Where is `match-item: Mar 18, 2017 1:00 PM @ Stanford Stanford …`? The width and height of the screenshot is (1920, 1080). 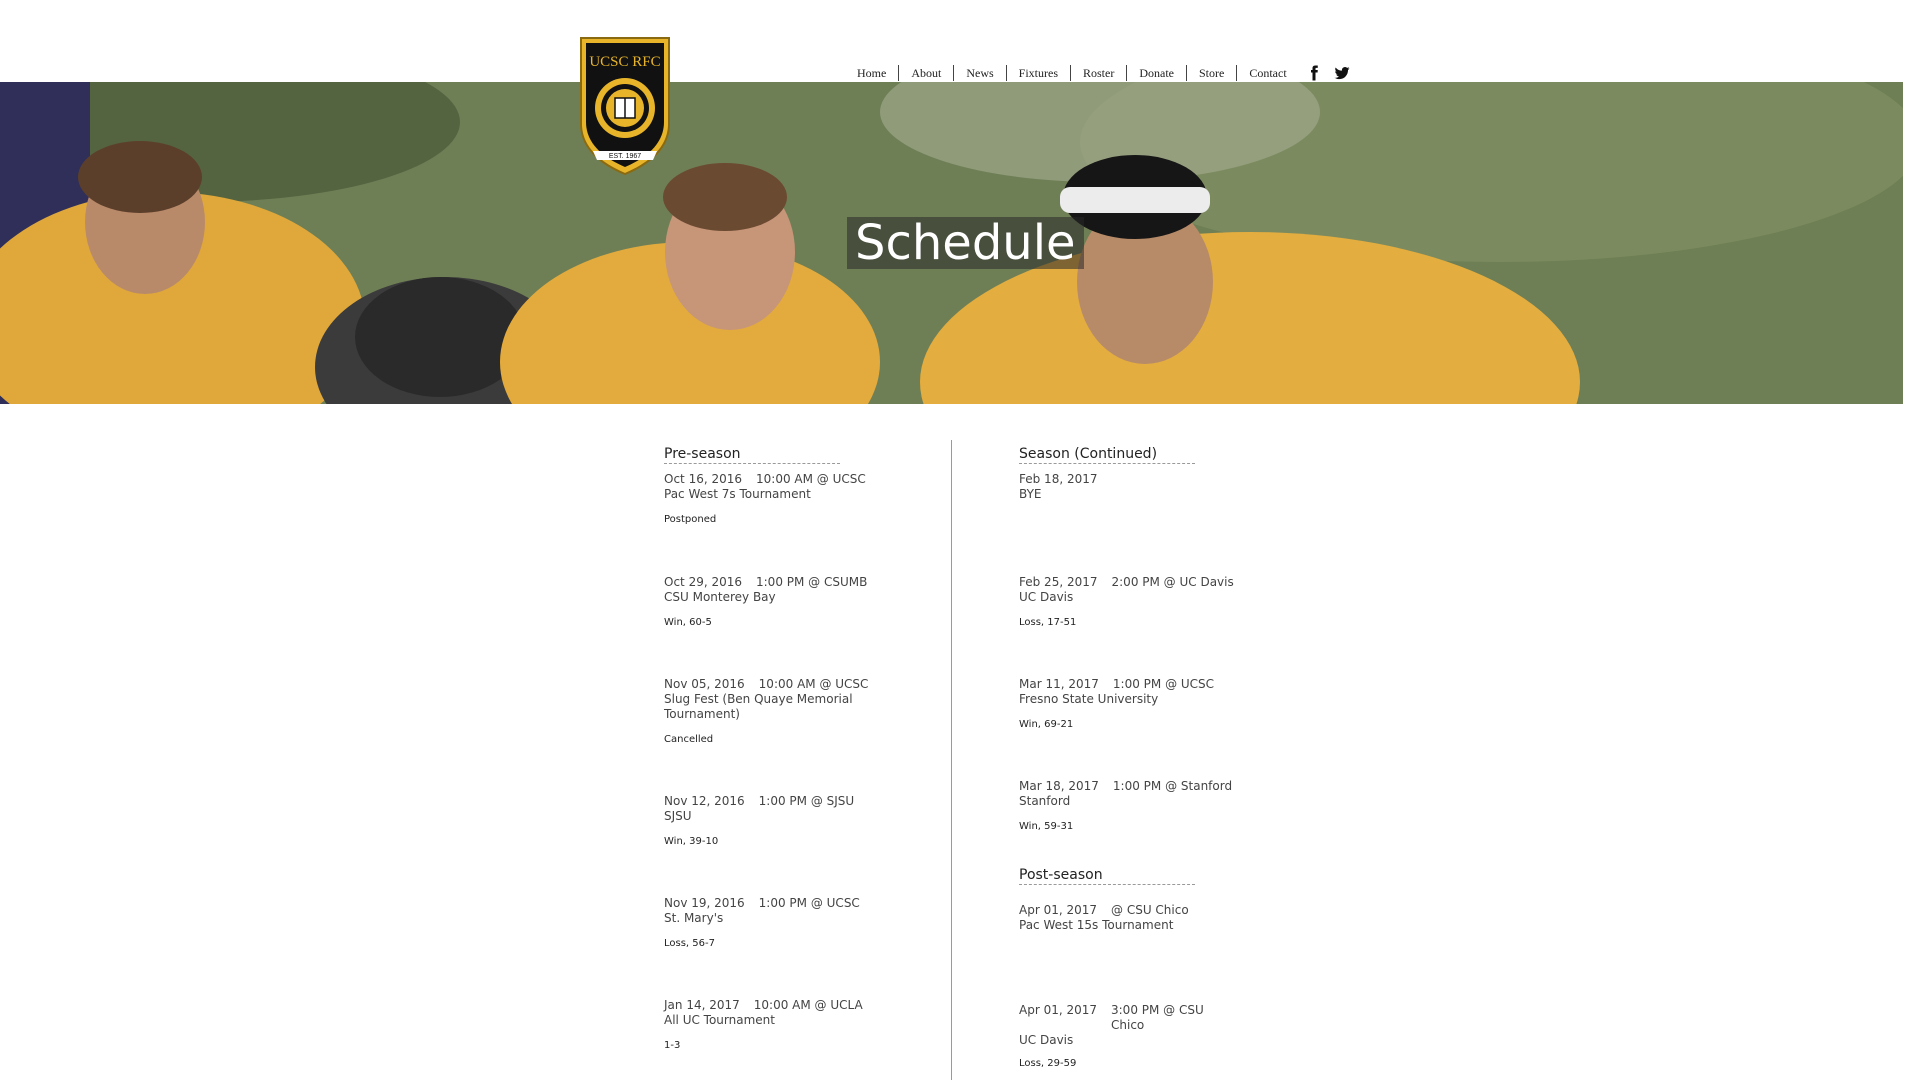 match-item: Mar 18, 2017 1:00 PM @ Stanford Stanford … is located at coordinates (1139, 823).